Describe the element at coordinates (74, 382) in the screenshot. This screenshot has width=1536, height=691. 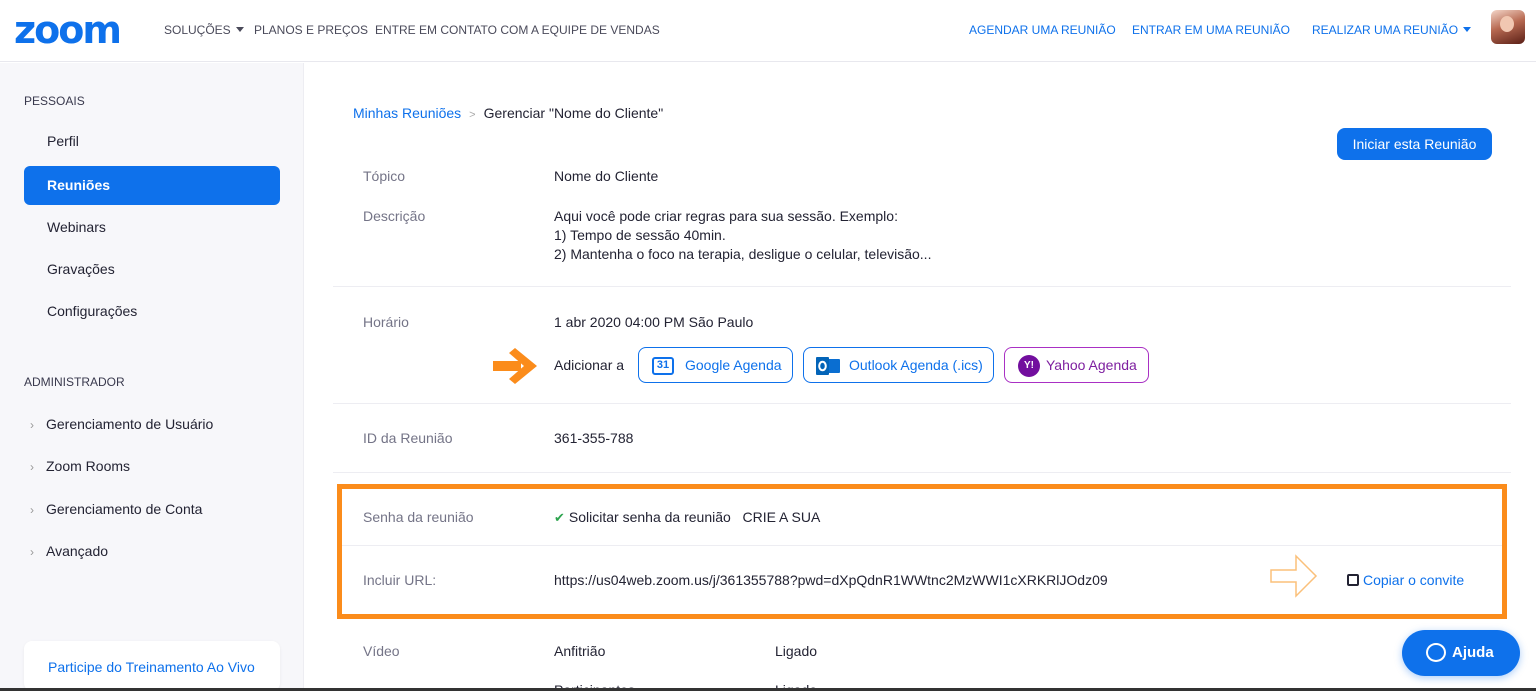
I see `sidebar-section-admin: ADMINISTRADOR` at that location.